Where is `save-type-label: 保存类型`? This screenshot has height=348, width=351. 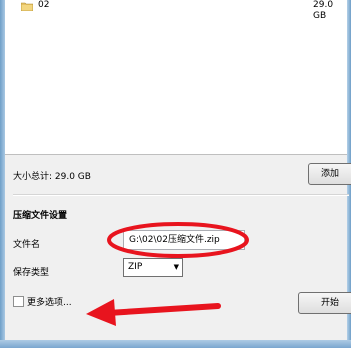
save-type-label: 保存类型 is located at coordinates (31, 273).